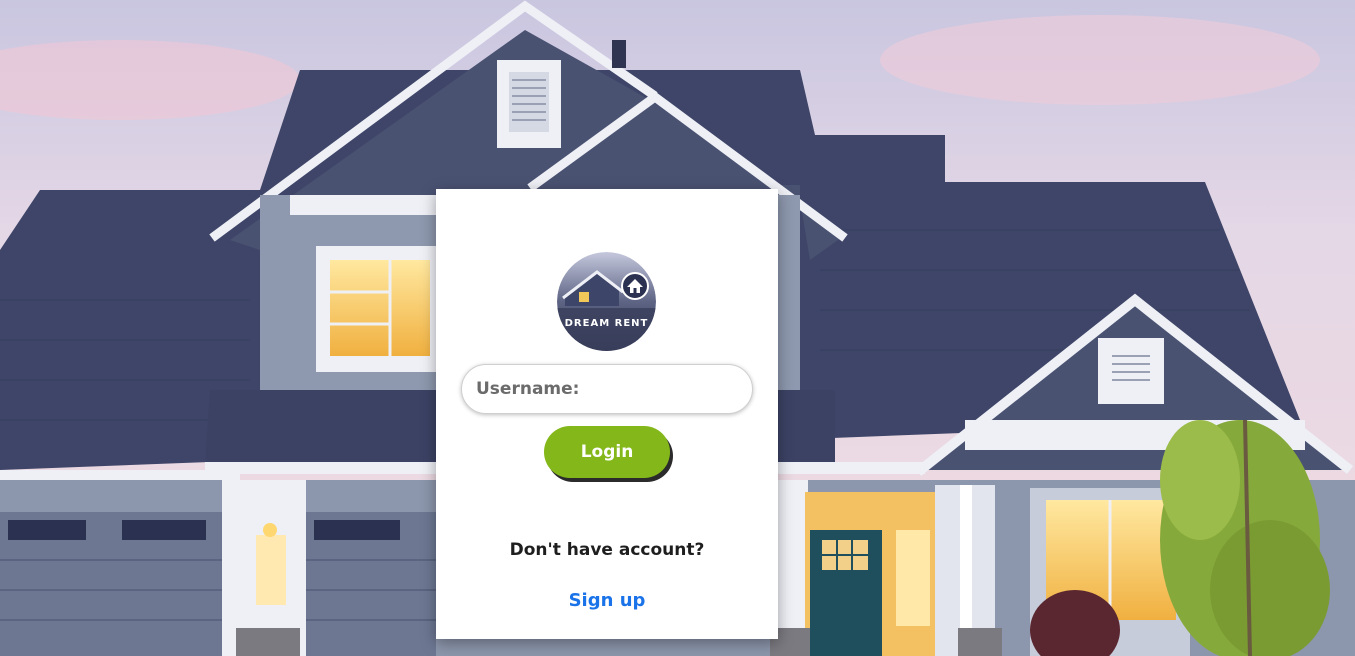  What do you see at coordinates (606, 323) in the screenshot?
I see `logo-text: DREAM RENT` at bounding box center [606, 323].